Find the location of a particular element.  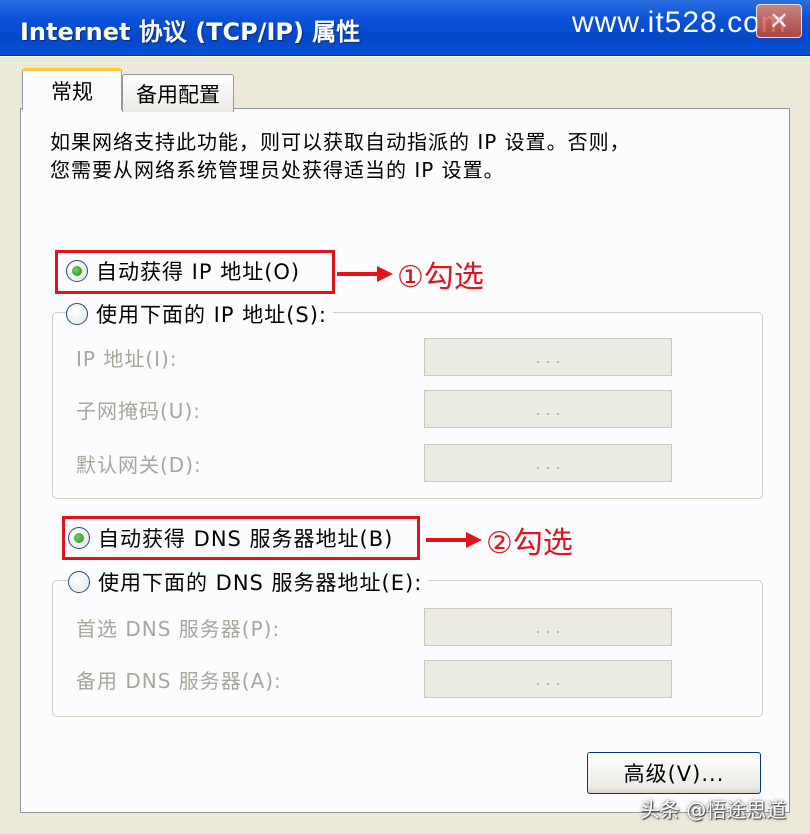

manual-ip-radio is located at coordinates (77, 314).